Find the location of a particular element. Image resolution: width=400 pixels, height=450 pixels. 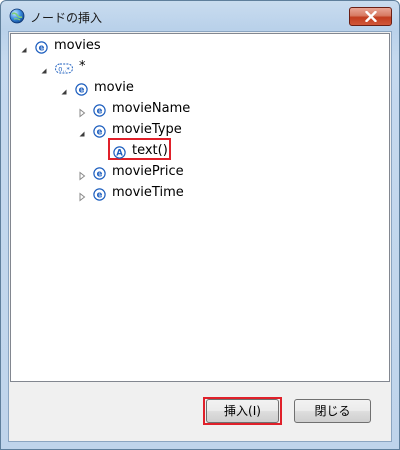

tree-node-movietype: e movieType is located at coordinates (129, 129).